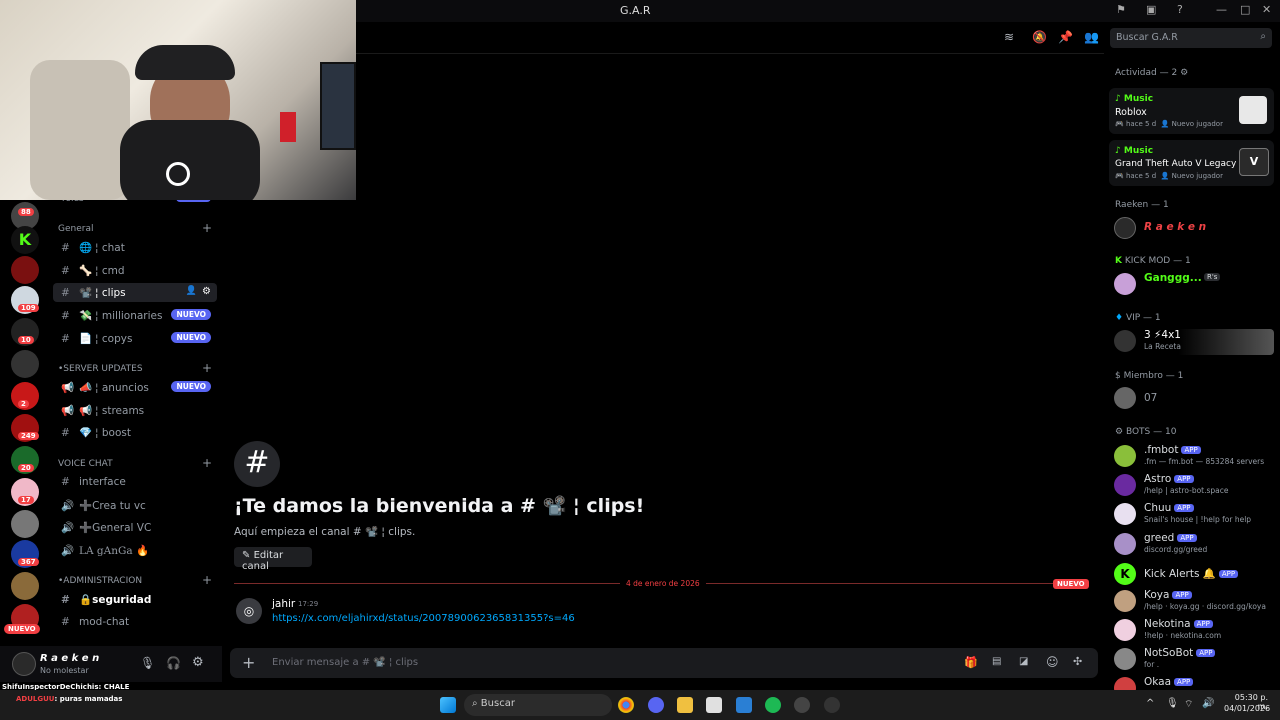  What do you see at coordinates (135, 387) in the screenshot?
I see `channel-anuncios: 📢 📣 ¦ anuncios NUEVO` at bounding box center [135, 387].